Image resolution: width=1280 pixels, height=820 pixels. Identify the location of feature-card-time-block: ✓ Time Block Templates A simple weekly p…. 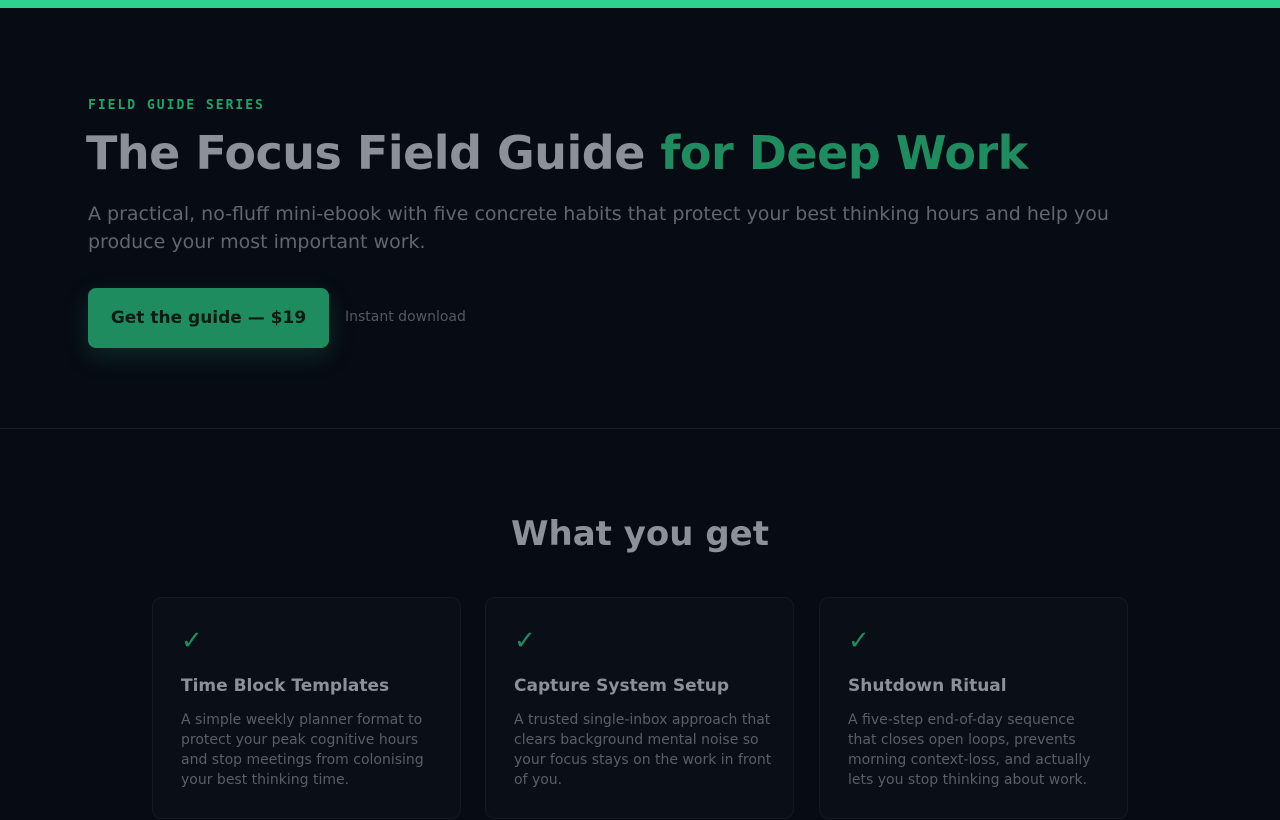
(306, 708).